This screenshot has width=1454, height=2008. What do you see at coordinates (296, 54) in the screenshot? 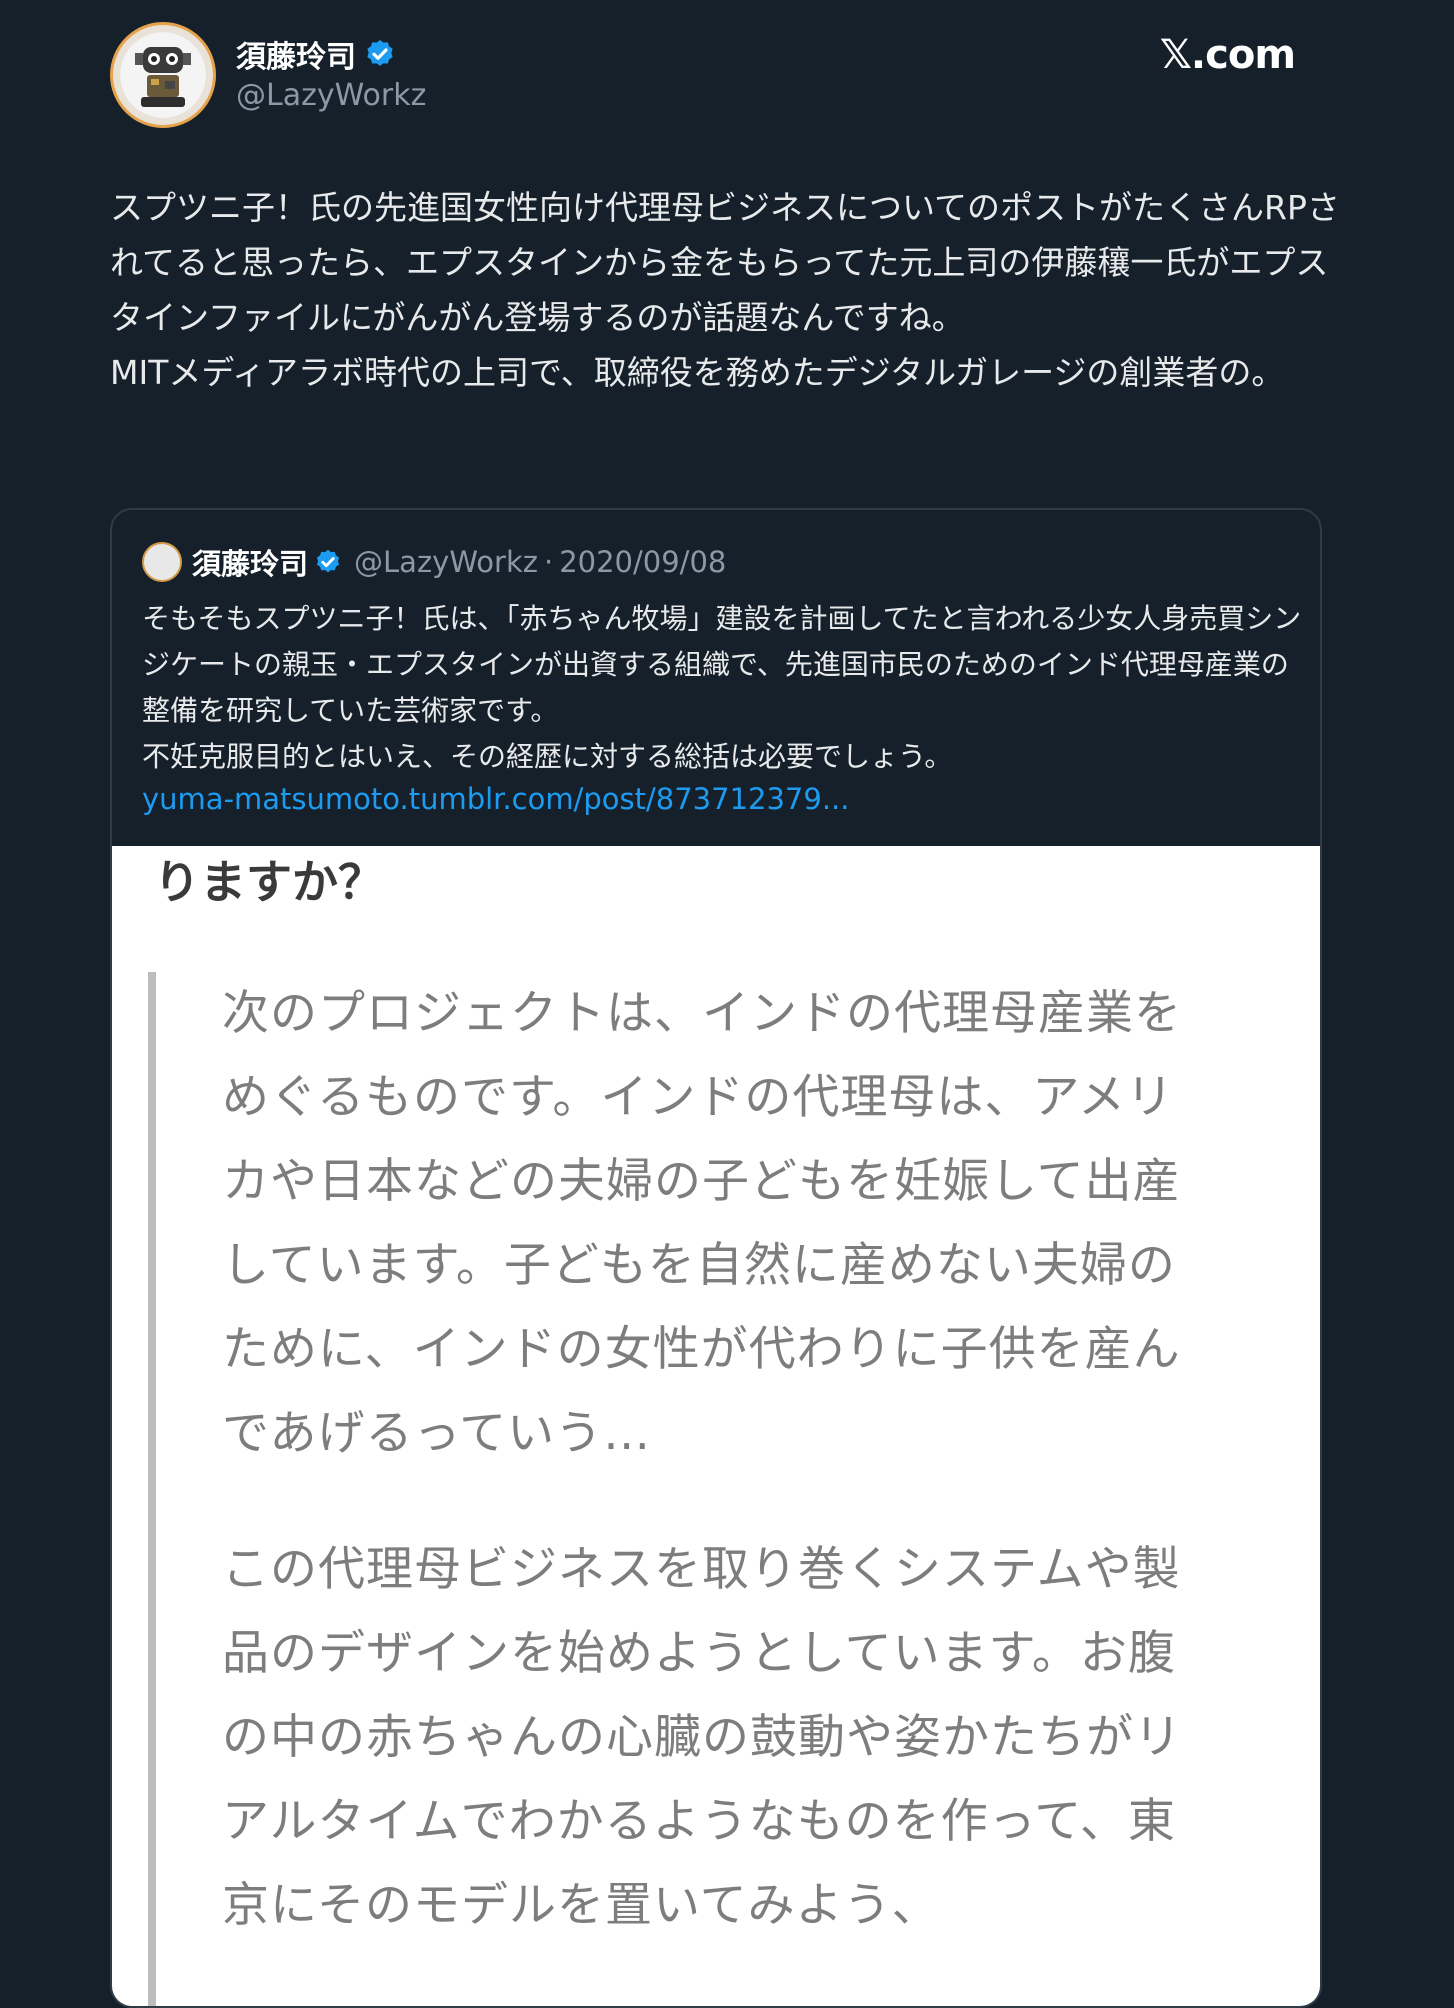
I see `author-display-name: 須藤玲司` at bounding box center [296, 54].